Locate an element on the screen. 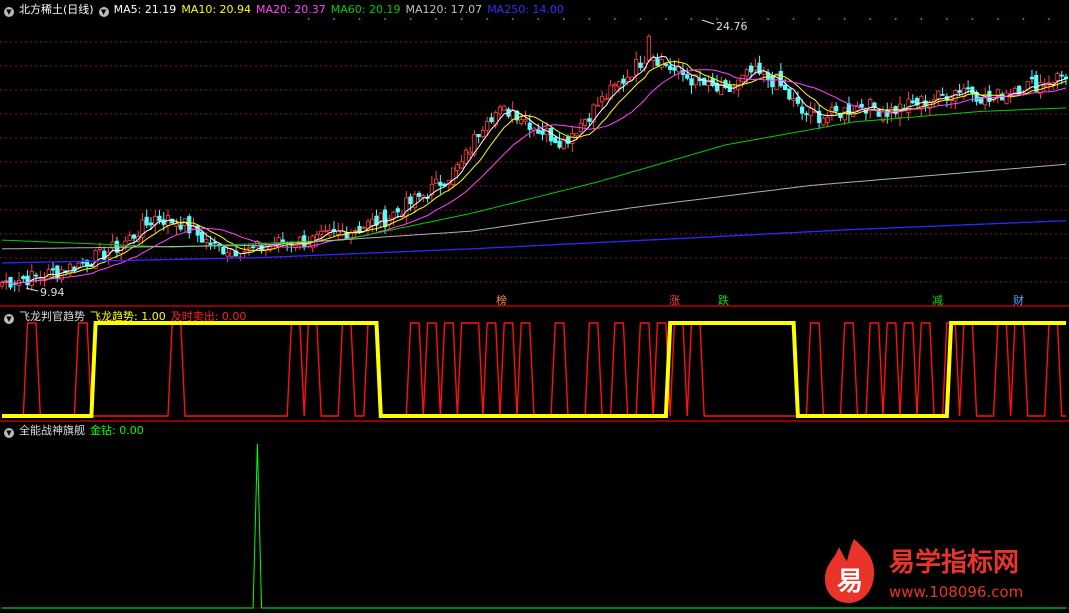 This screenshot has height=613, width=1069. settings-icon: ▼ is located at coordinates (103, 12).